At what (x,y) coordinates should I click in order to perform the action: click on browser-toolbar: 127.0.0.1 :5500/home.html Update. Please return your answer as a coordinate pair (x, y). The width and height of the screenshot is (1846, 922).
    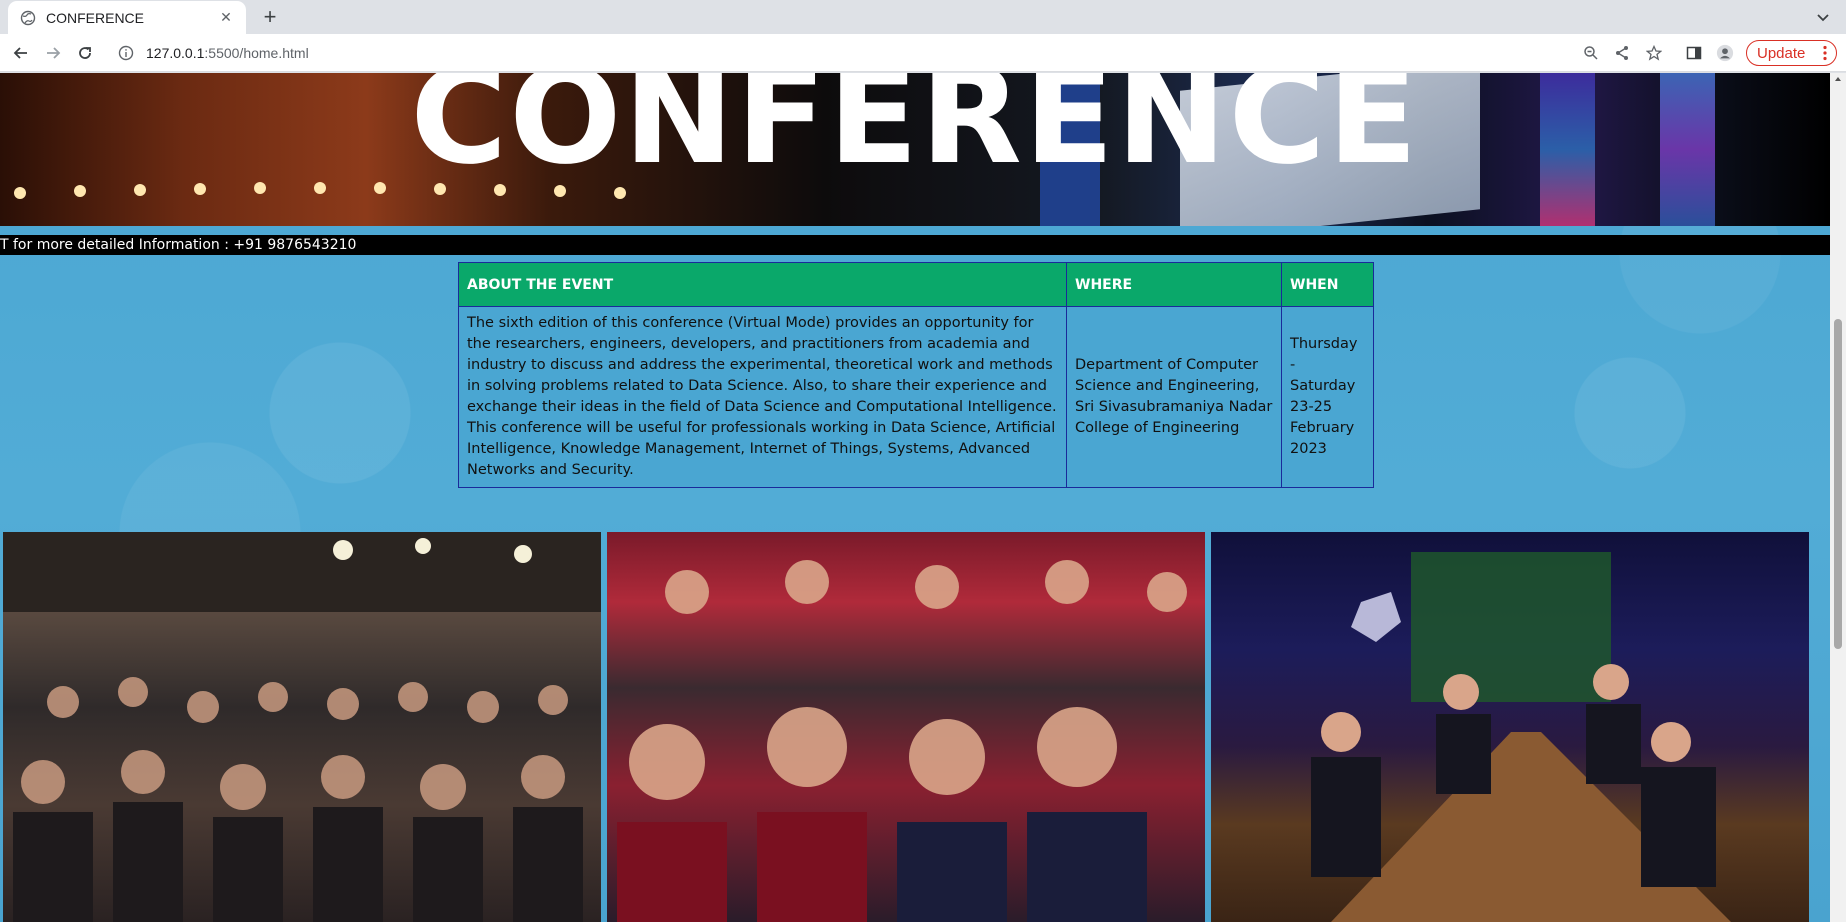
    Looking at the image, I should click on (923, 53).